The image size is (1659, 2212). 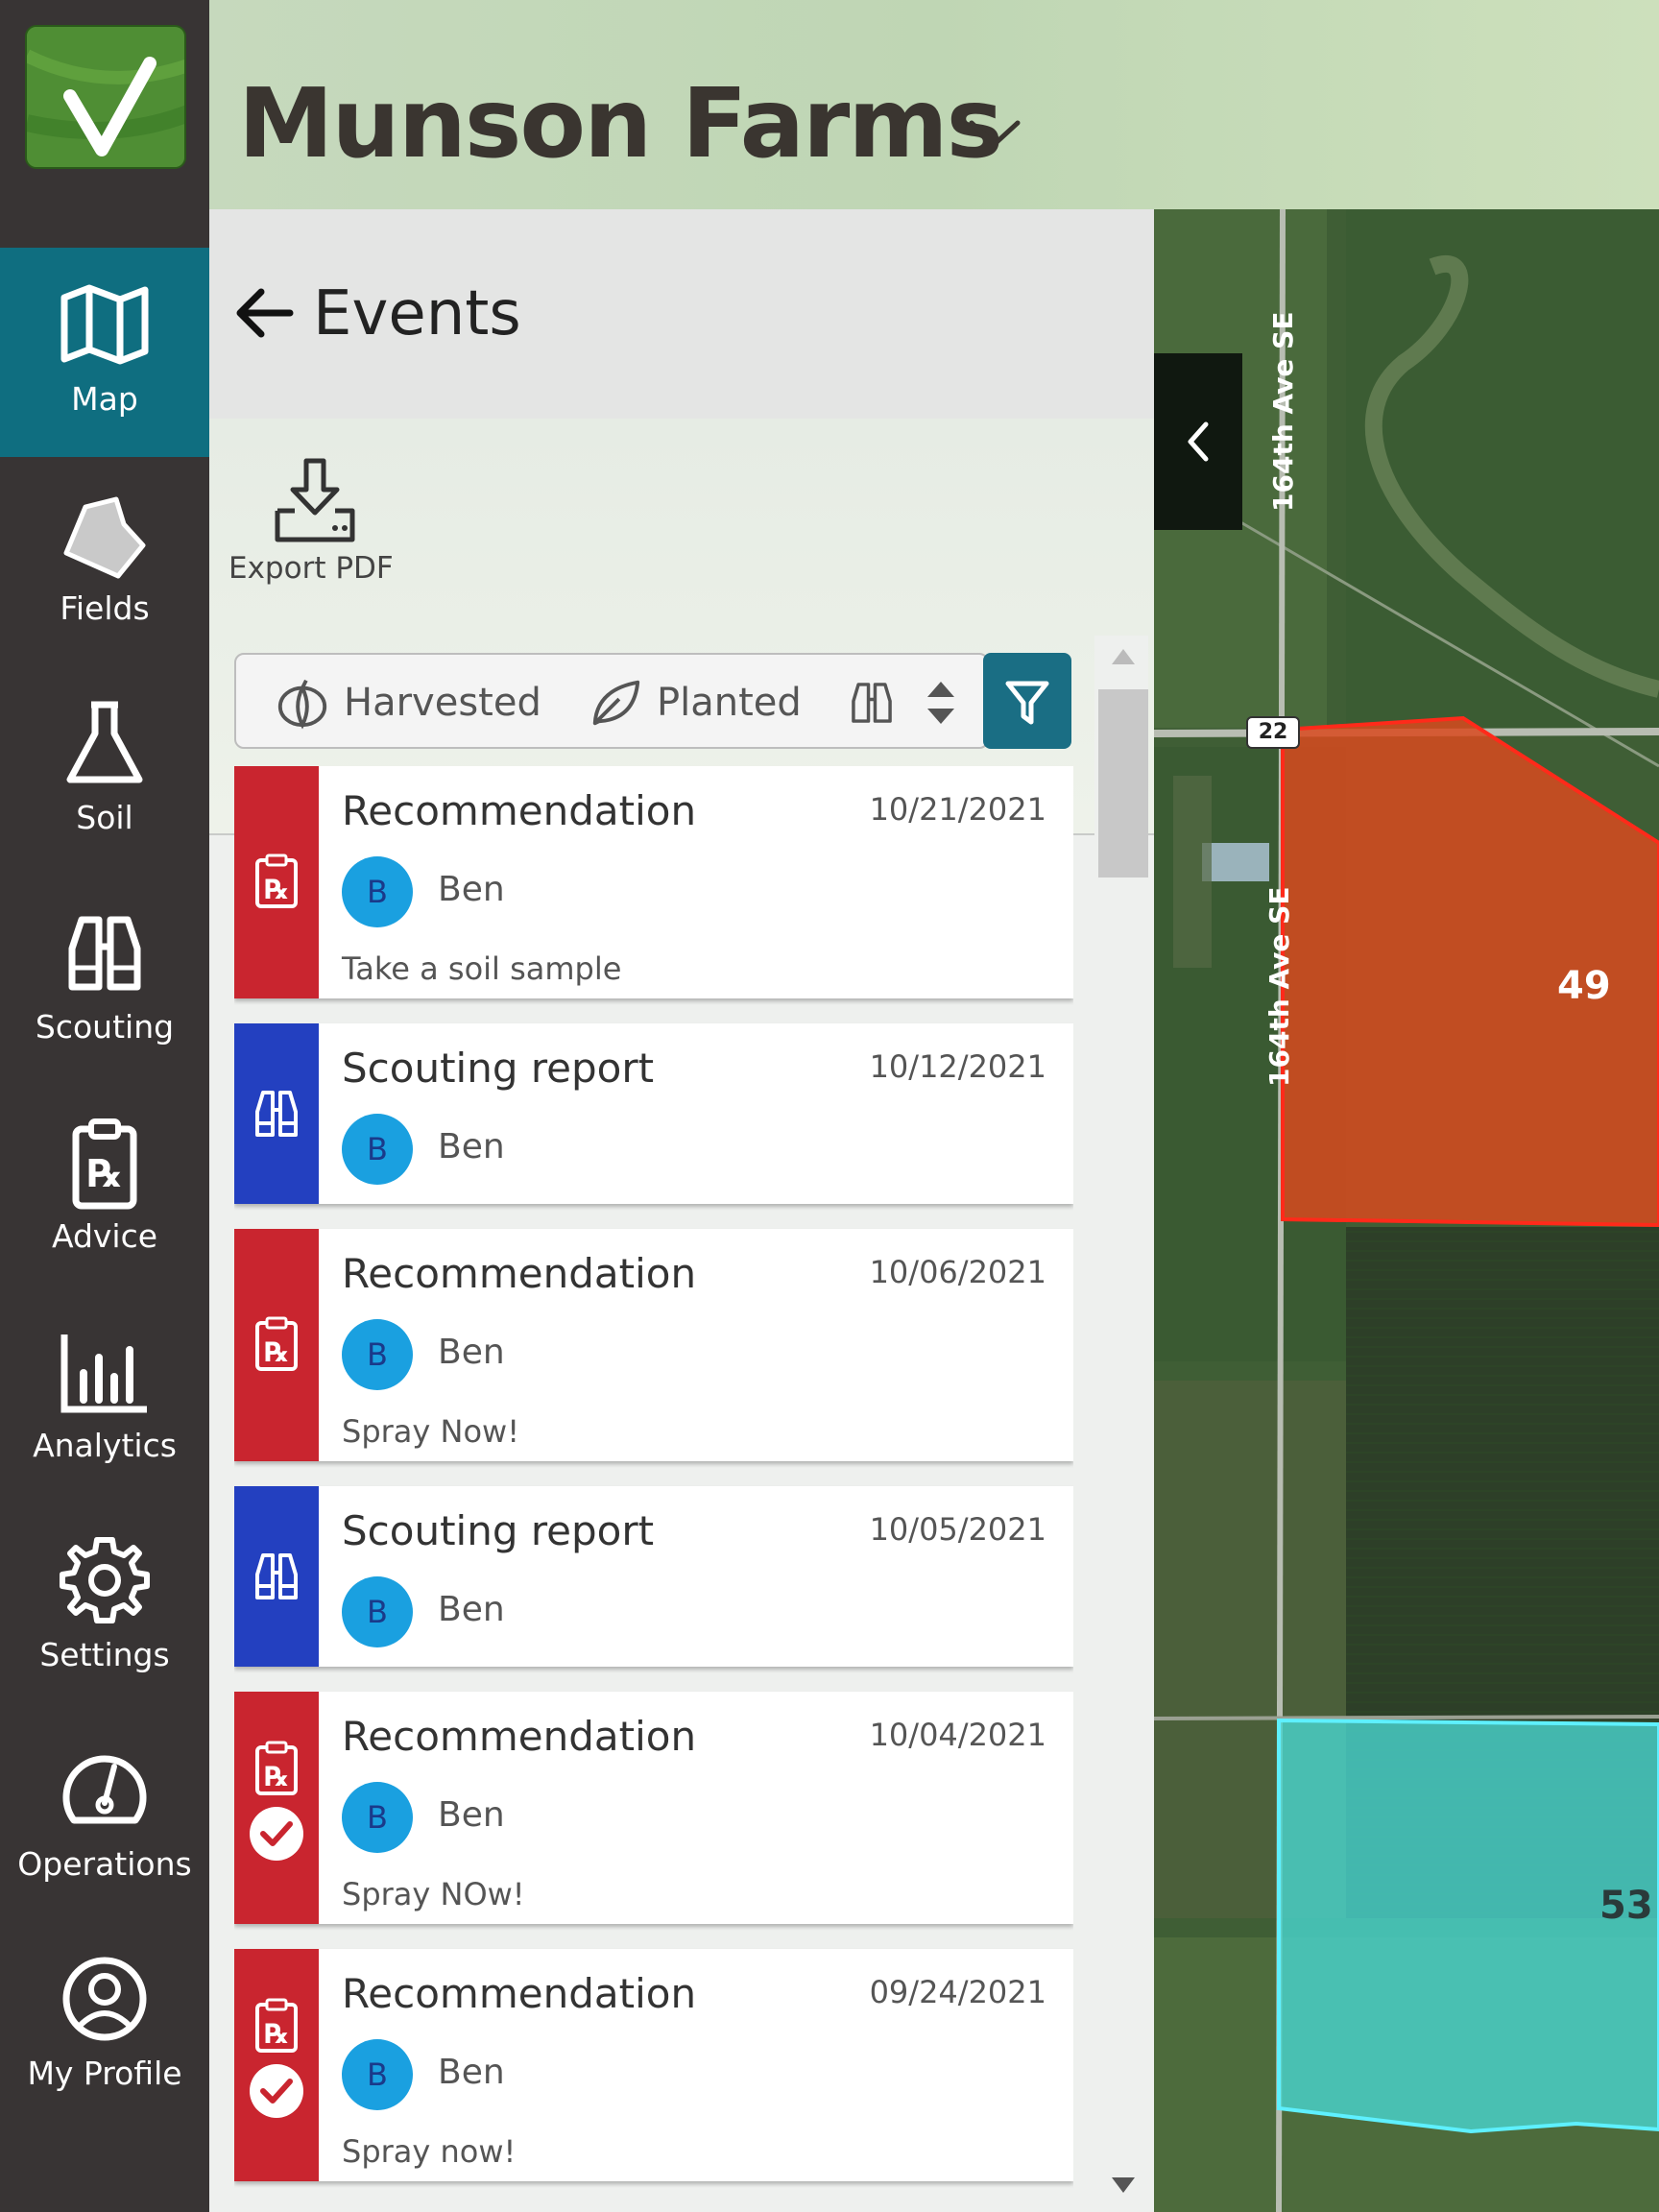 I want to click on nav-item-operations: Operations, so click(x=104, y=1817).